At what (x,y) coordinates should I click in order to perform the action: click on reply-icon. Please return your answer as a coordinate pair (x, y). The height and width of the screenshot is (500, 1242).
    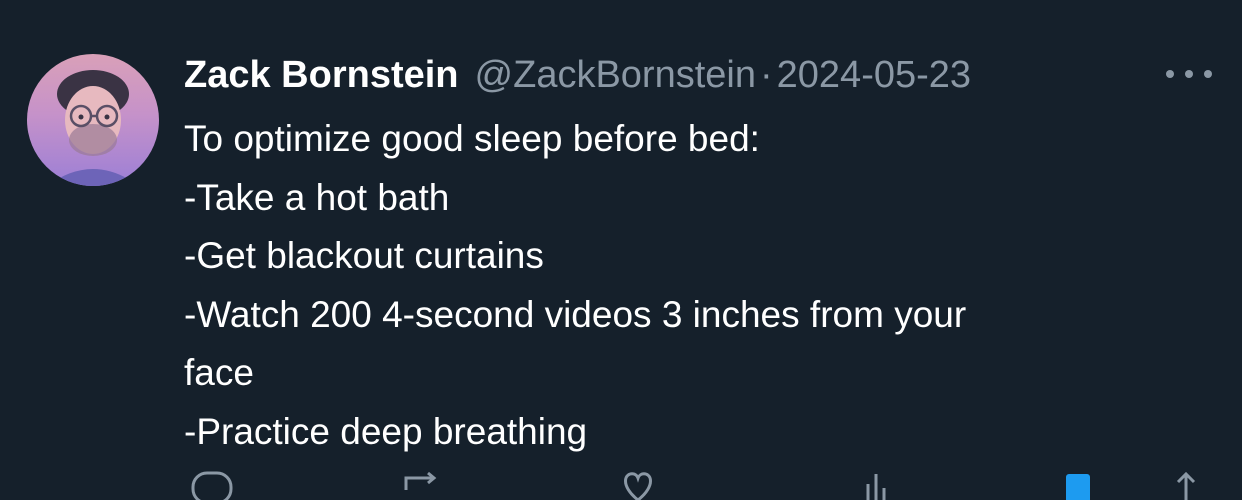
    Looking at the image, I should click on (212, 485).